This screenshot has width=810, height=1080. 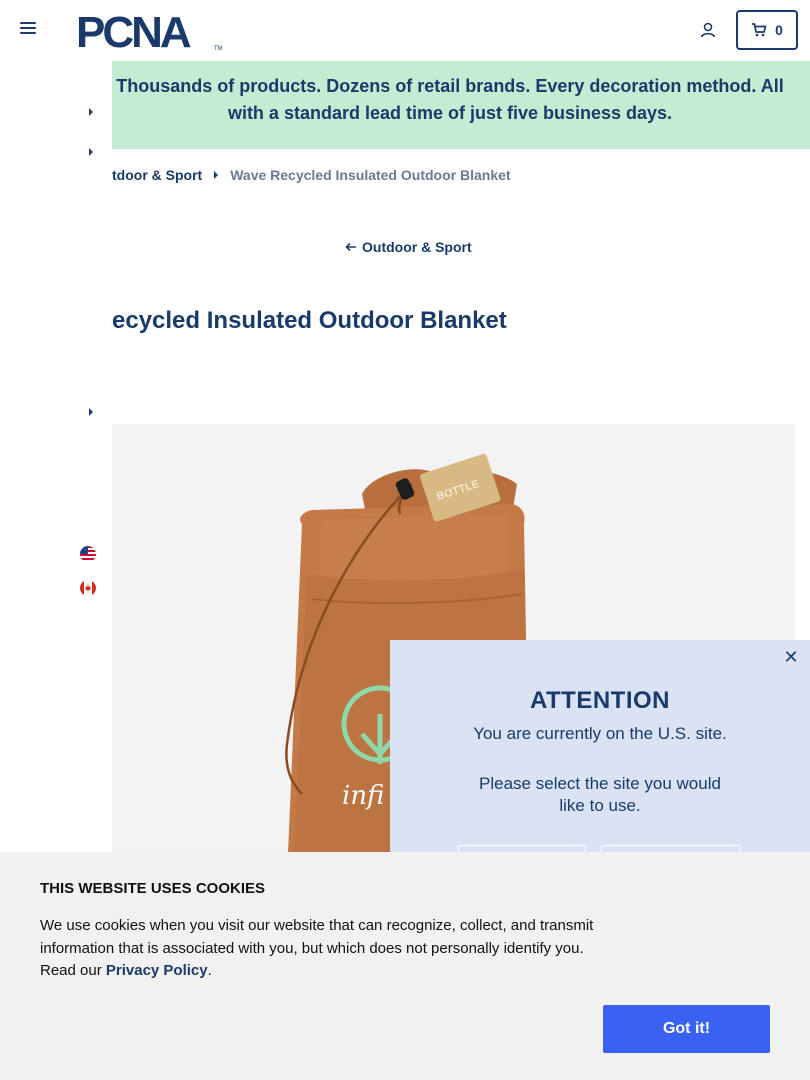 What do you see at coordinates (56, 461) in the screenshot?
I see `side-nav-drawer` at bounding box center [56, 461].